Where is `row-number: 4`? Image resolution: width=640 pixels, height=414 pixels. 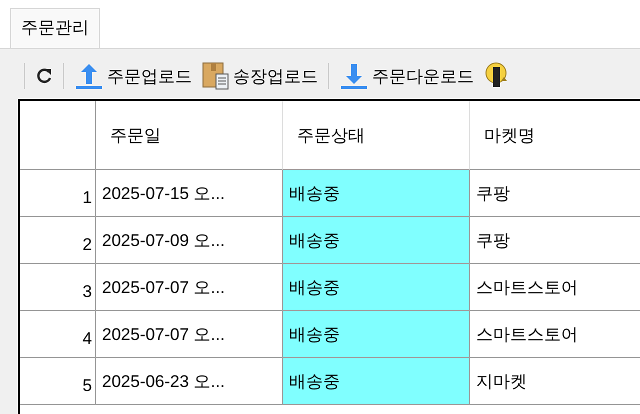 row-number: 4 is located at coordinates (58, 334).